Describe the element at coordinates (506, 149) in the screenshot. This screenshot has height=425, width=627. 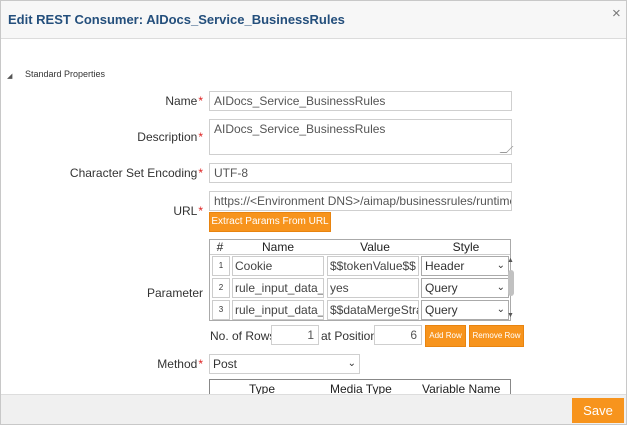
I see `resize-handle-icon` at that location.